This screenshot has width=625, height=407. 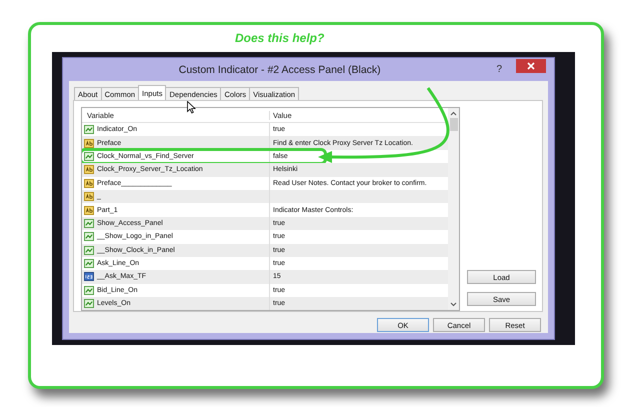 What do you see at coordinates (280, 70) in the screenshot?
I see `window-title: Custom Indicator - #2 Access Panel (Black)` at bounding box center [280, 70].